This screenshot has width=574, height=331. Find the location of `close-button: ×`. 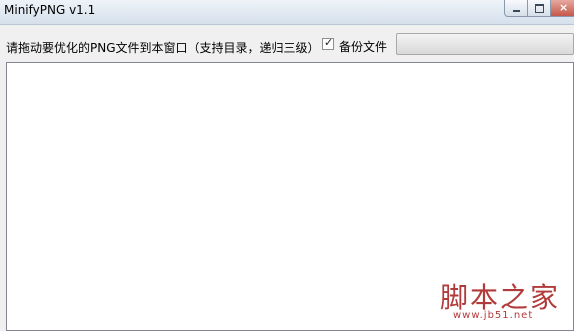

close-button: × is located at coordinates (562, 8).